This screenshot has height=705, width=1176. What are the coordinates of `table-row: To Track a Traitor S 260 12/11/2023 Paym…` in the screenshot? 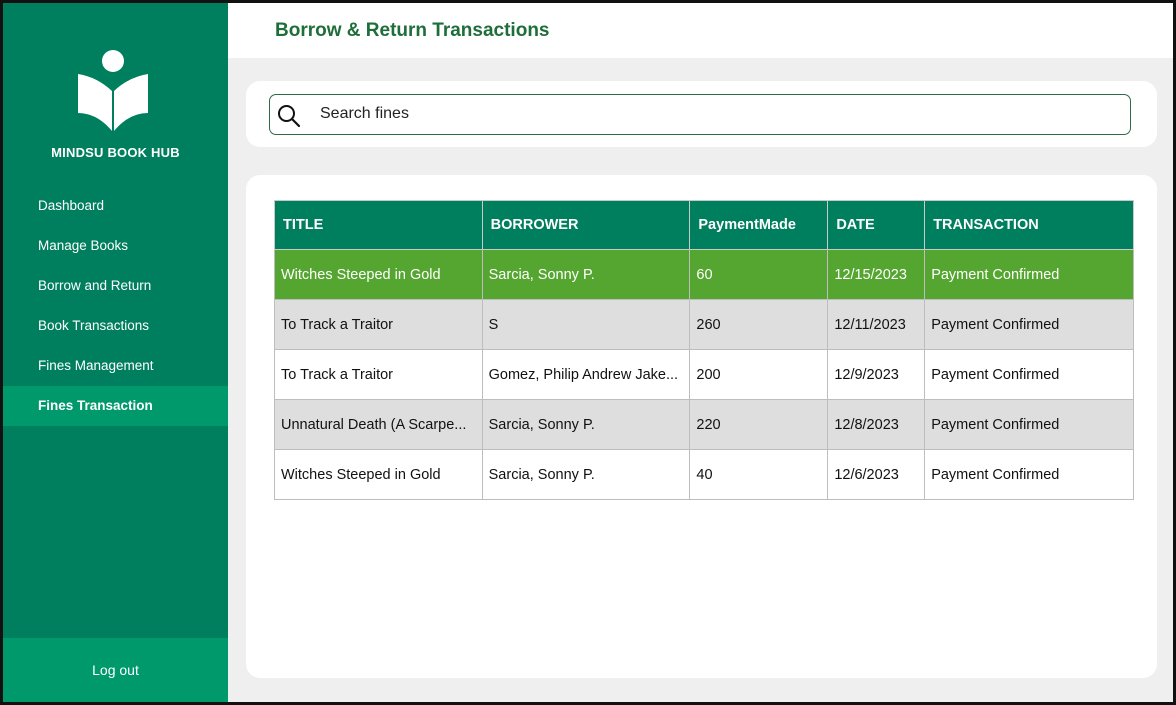 It's located at (704, 324).